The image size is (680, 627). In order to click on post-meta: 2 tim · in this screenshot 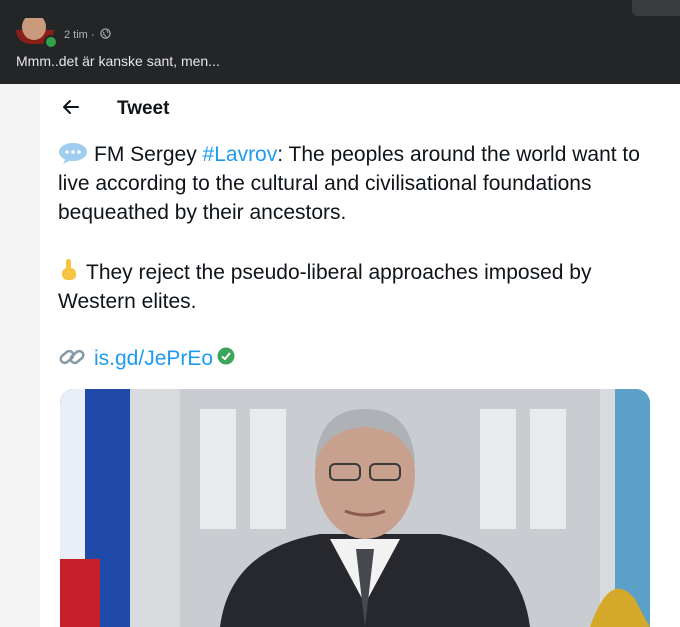, I will do `click(87, 35)`.